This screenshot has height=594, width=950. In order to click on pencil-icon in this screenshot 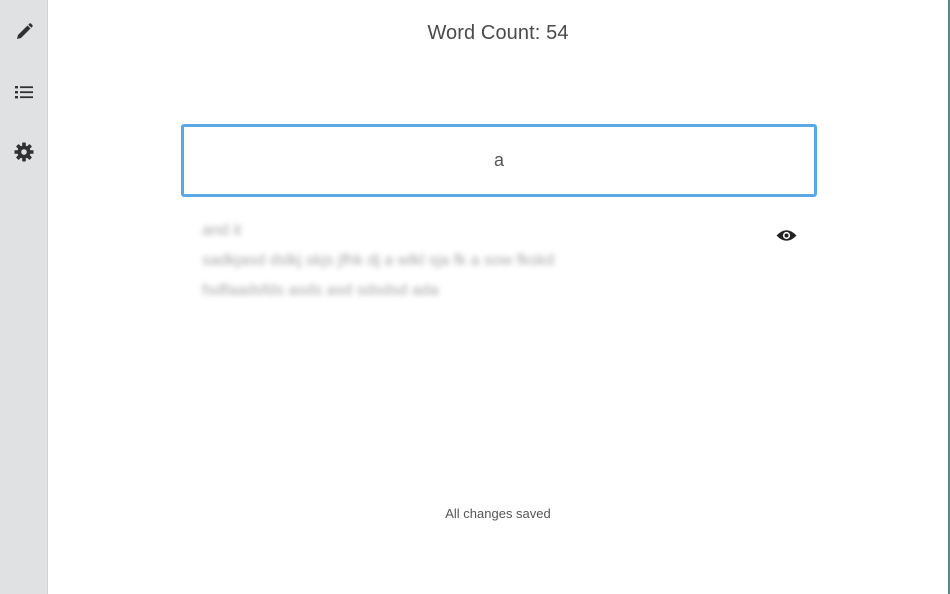, I will do `click(24, 32)`.